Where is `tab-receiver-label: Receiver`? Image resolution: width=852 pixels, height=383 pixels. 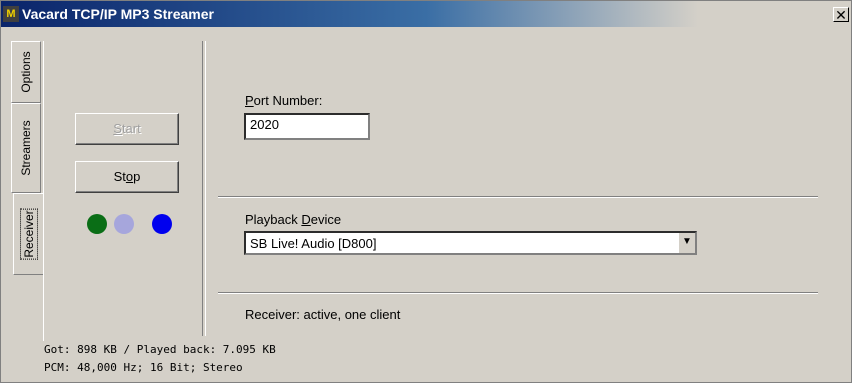 tab-receiver-label: Receiver is located at coordinates (28, 234).